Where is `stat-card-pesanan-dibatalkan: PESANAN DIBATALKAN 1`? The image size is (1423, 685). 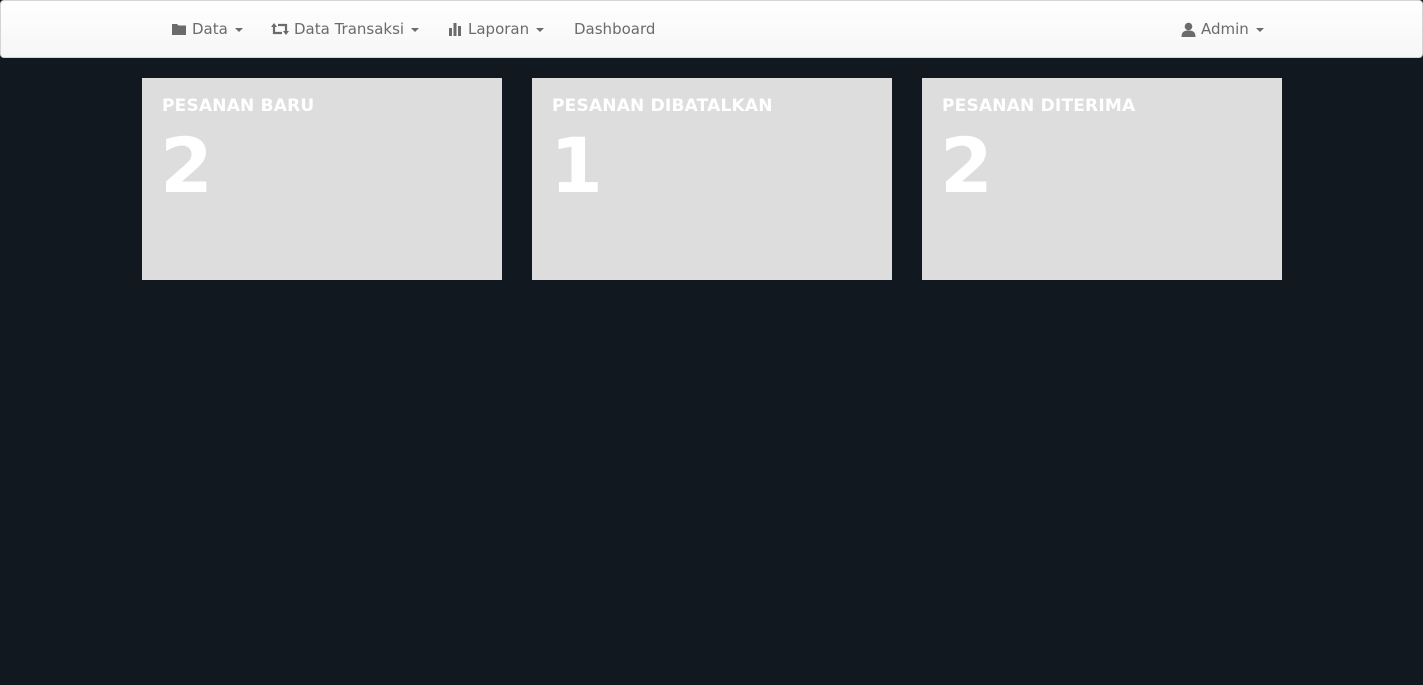
stat-card-pesanan-dibatalkan: PESANAN DIBATALKAN 1 is located at coordinates (712, 179).